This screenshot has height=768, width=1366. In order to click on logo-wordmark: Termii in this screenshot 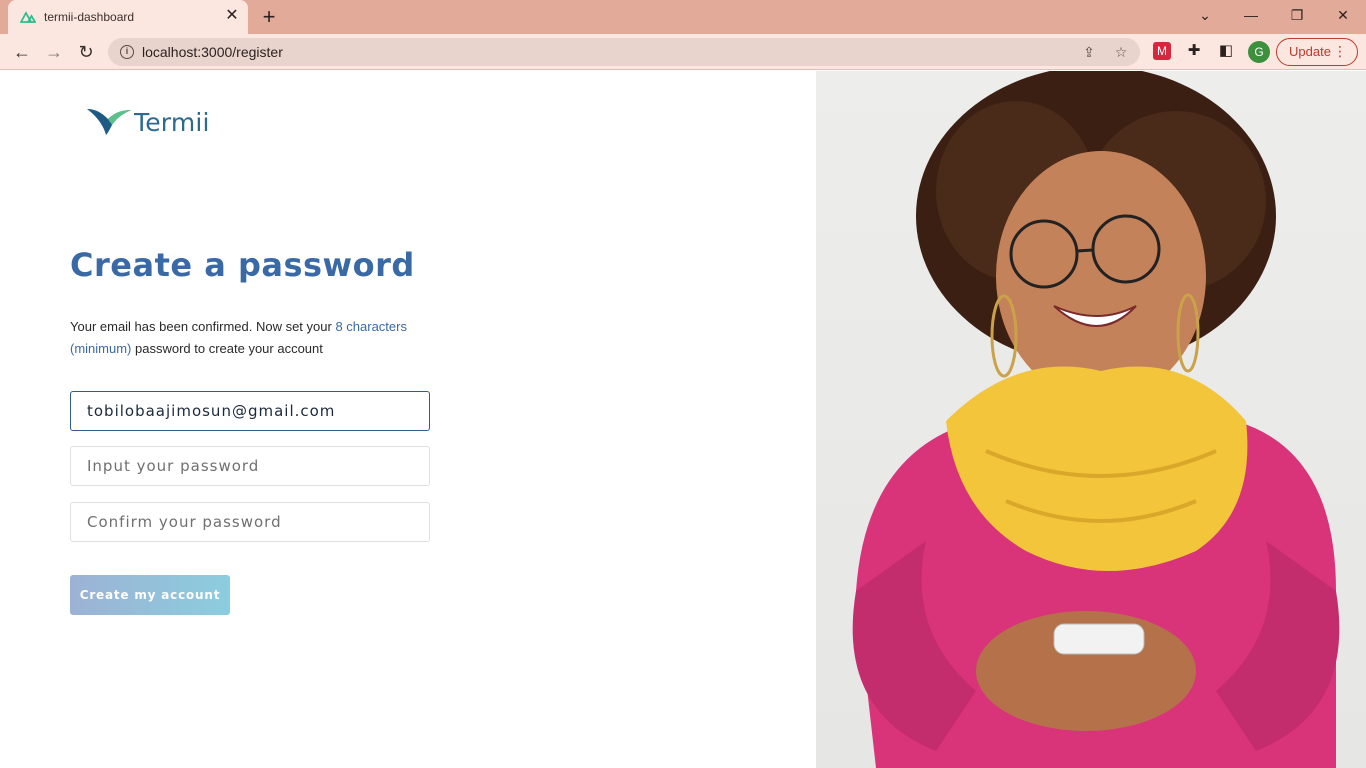, I will do `click(172, 122)`.